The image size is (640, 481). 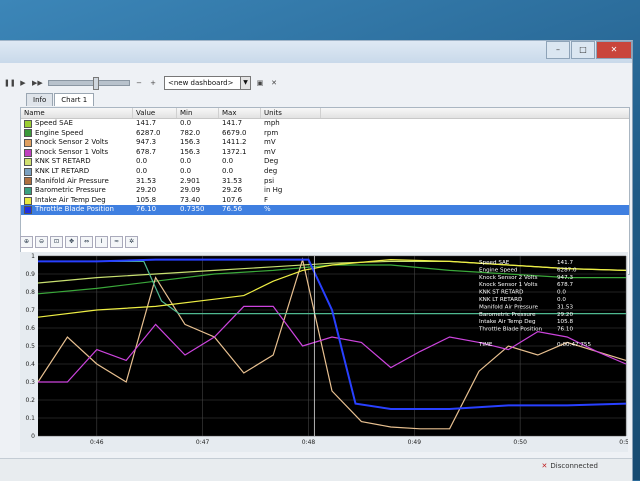 What do you see at coordinates (56, 242) in the screenshot?
I see `zoom-box-icon: ⊡` at bounding box center [56, 242].